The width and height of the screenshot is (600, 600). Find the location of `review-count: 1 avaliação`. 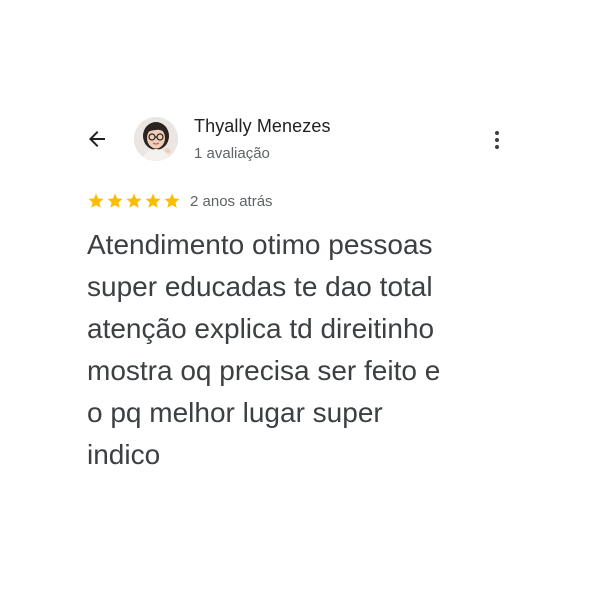

review-count: 1 avaliação is located at coordinates (232, 153).